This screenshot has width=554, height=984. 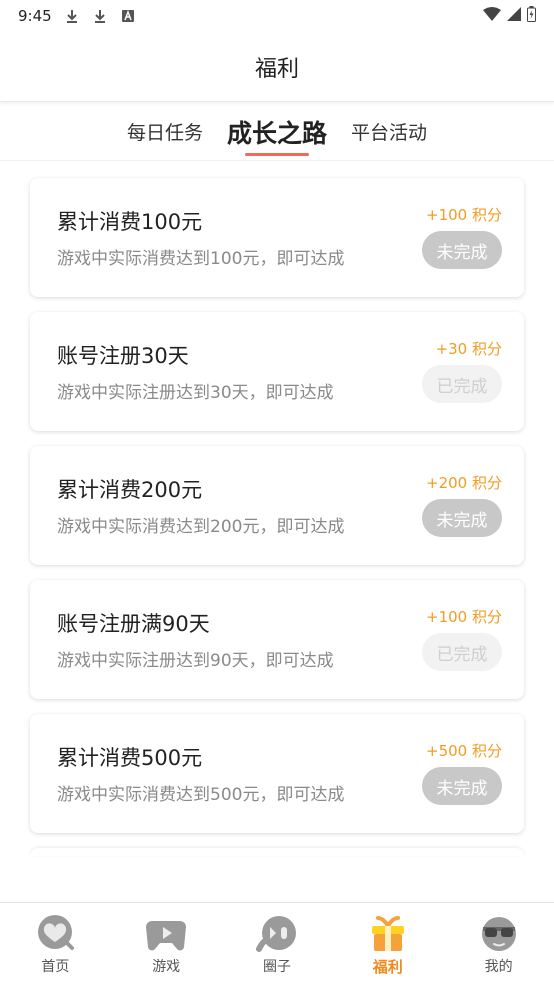 I want to click on task-points: +200 积分, so click(x=464, y=483).